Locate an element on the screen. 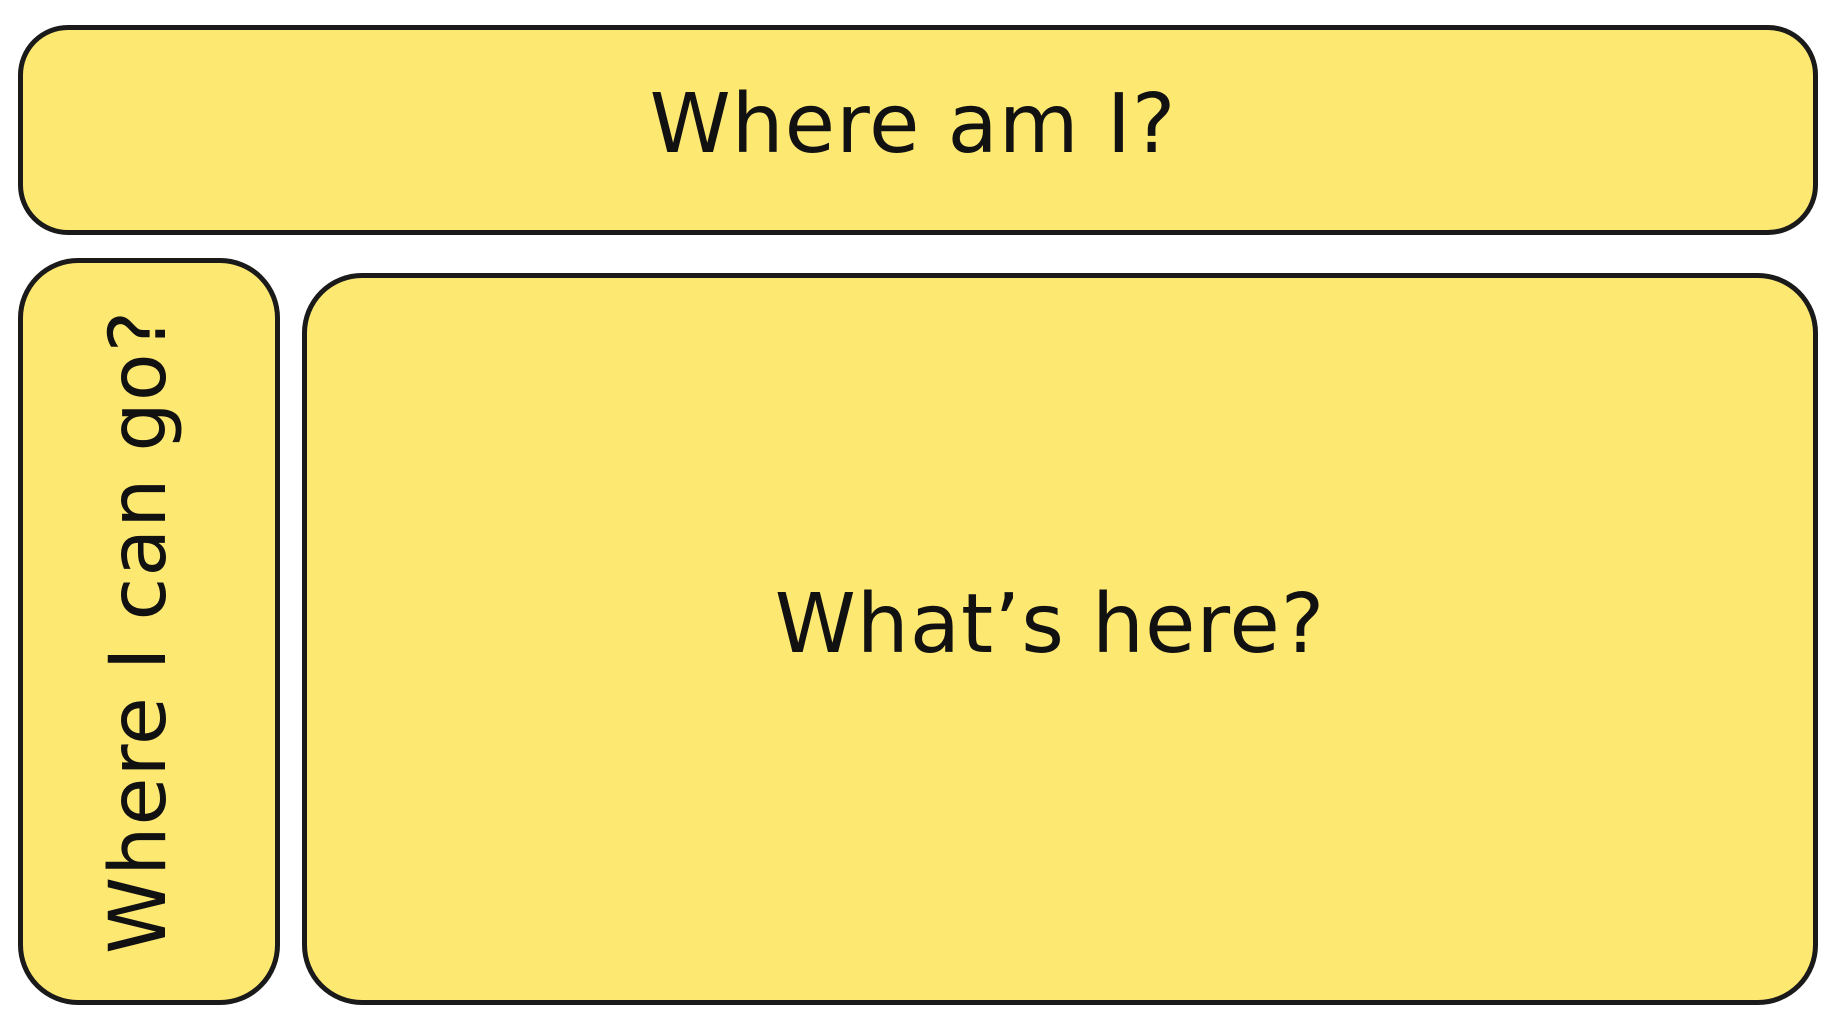 The image size is (1834, 1023). content-region-label: What’s here? is located at coordinates (1050, 624).